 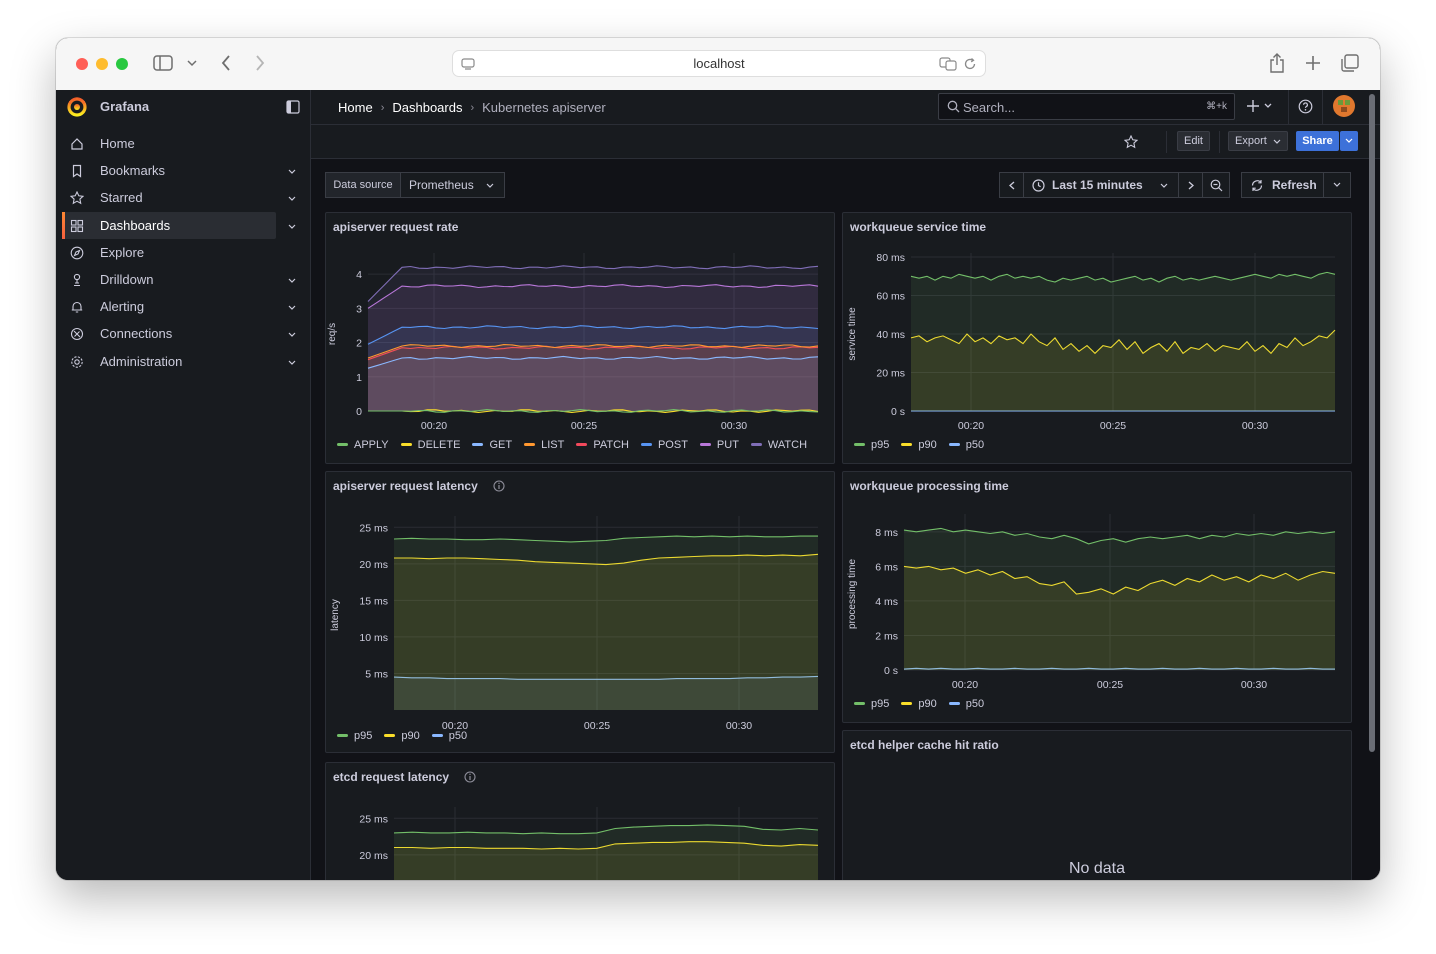 I want to click on add-new-icon, so click(x=1261, y=108).